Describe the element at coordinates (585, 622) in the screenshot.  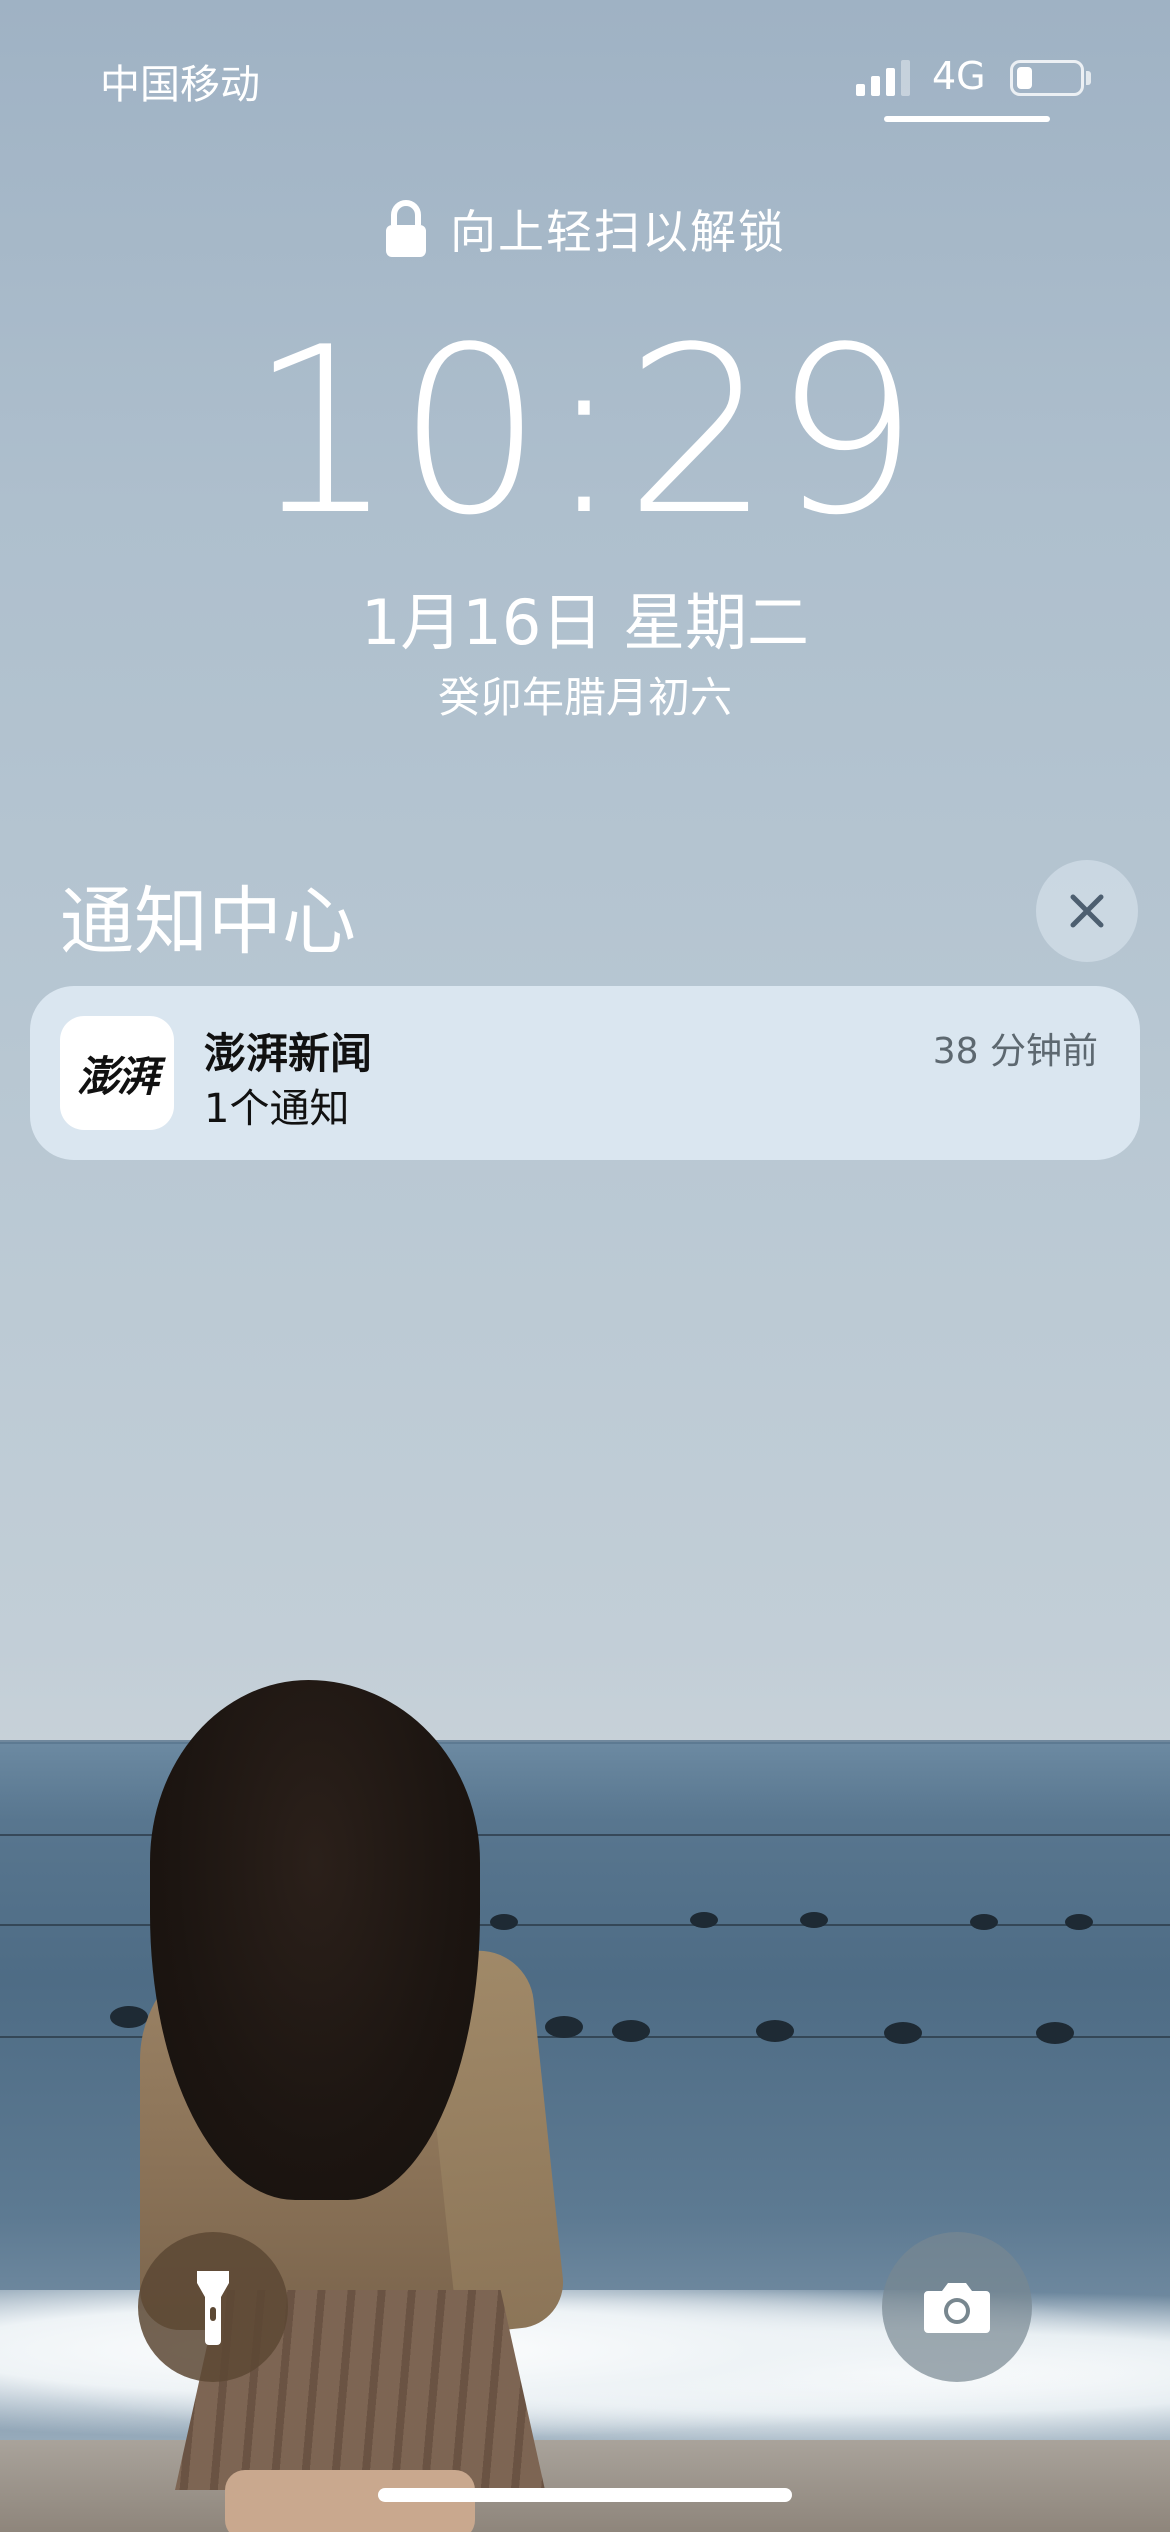
I see `date-label: 1月16日 星期二` at that location.